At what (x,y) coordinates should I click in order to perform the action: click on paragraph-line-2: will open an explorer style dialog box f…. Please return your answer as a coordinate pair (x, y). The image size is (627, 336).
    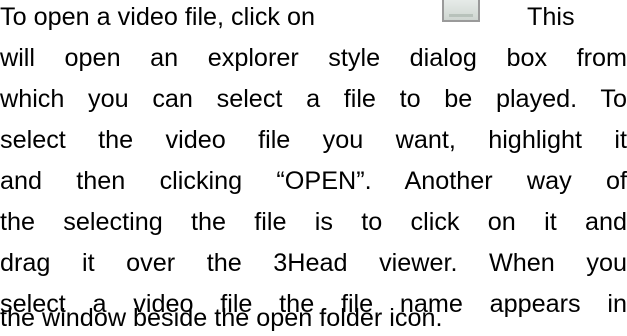
    Looking at the image, I should click on (313, 58).